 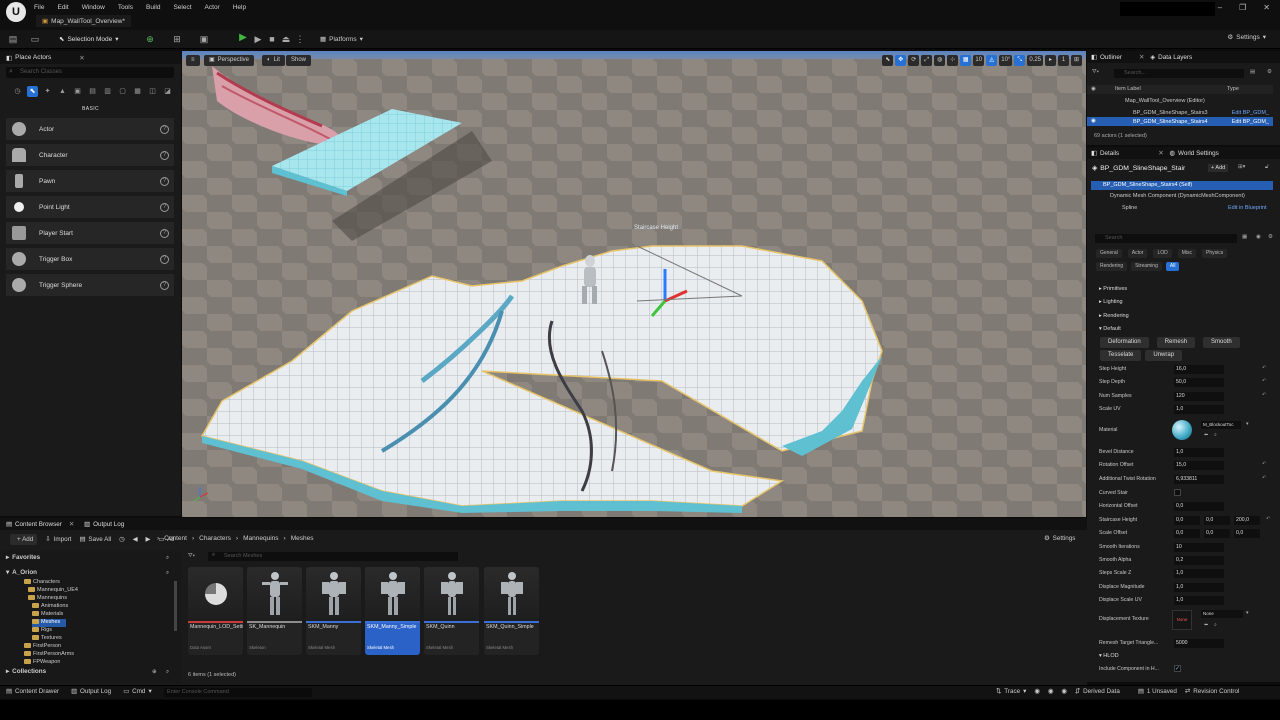 What do you see at coordinates (62, 7) in the screenshot?
I see `menu-edit: Edit` at bounding box center [62, 7].